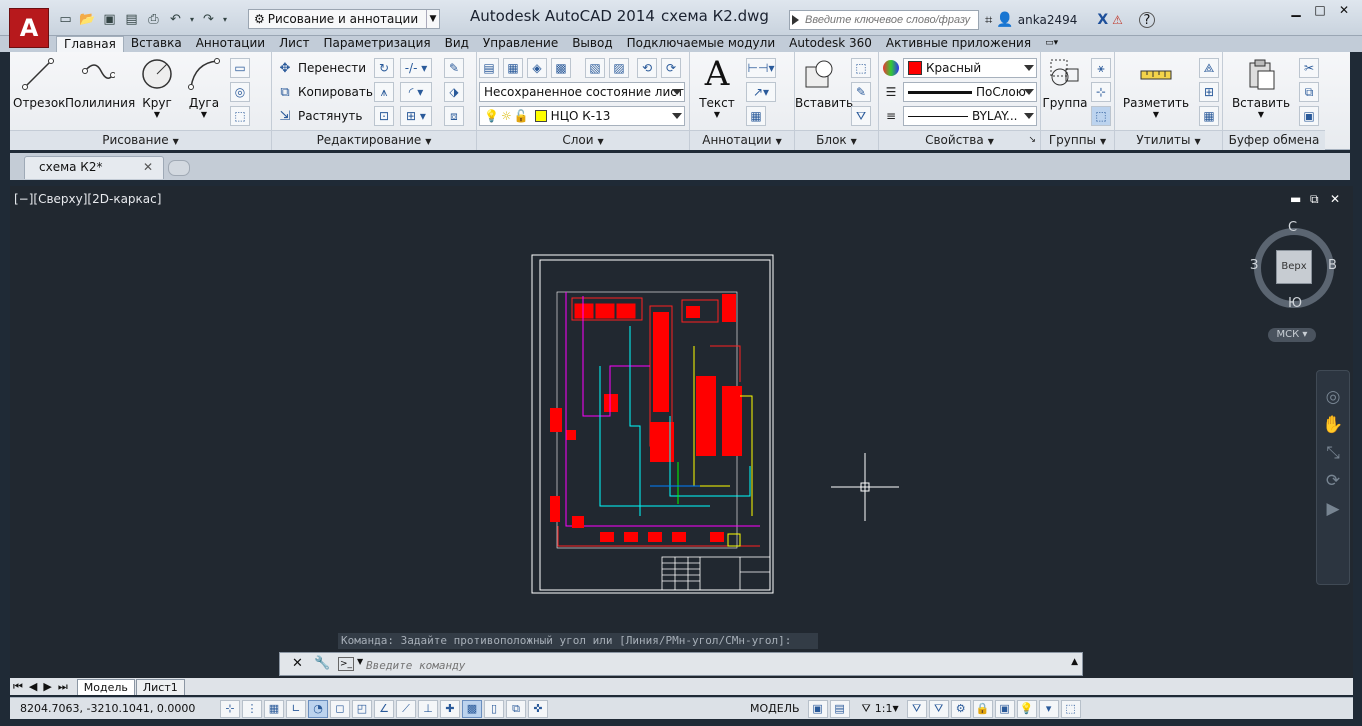 This screenshot has height=726, width=1362. Describe the element at coordinates (1333, 453) in the screenshot. I see `zoom-icon: ⤡` at that location.